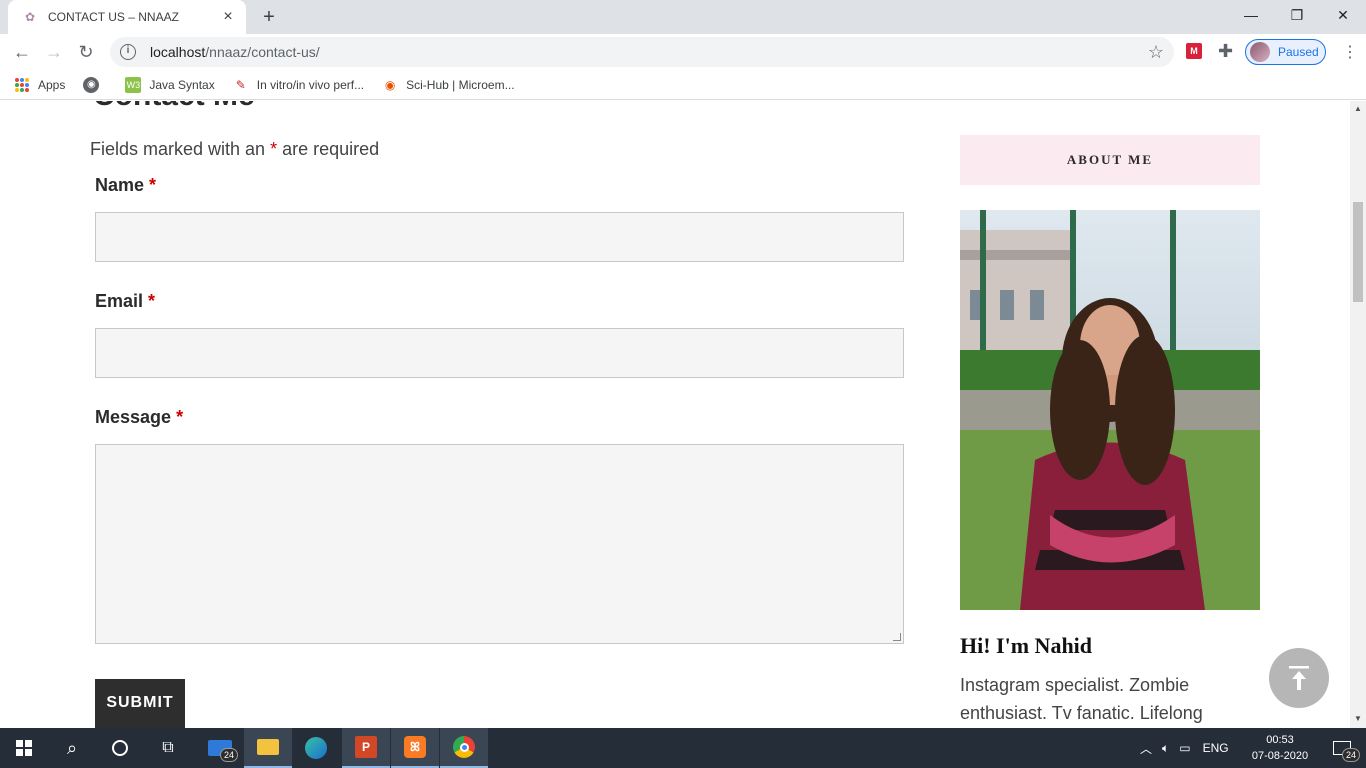  I want to click on input-language: ENG, so click(1216, 748).